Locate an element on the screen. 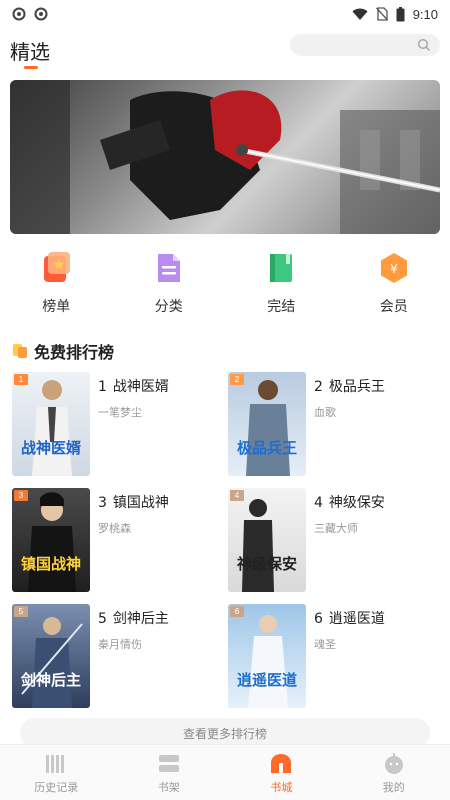  ranking-icon is located at coordinates (57, 267).